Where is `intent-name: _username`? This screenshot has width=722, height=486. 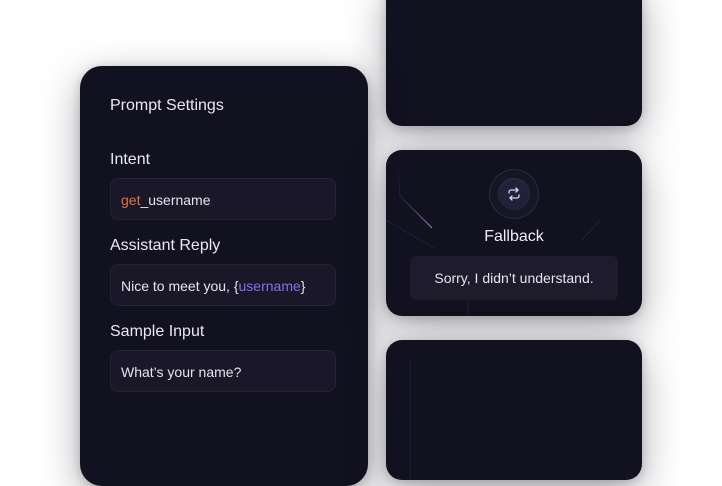
intent-name: _username is located at coordinates (175, 200).